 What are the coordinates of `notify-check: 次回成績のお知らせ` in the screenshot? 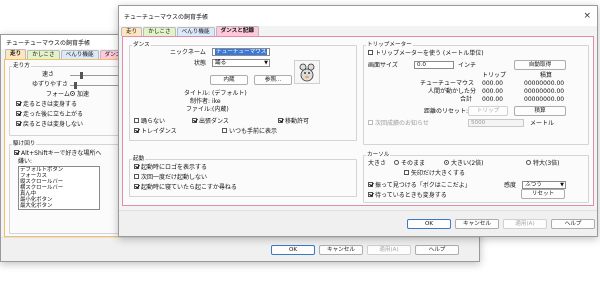 It's located at (398, 123).